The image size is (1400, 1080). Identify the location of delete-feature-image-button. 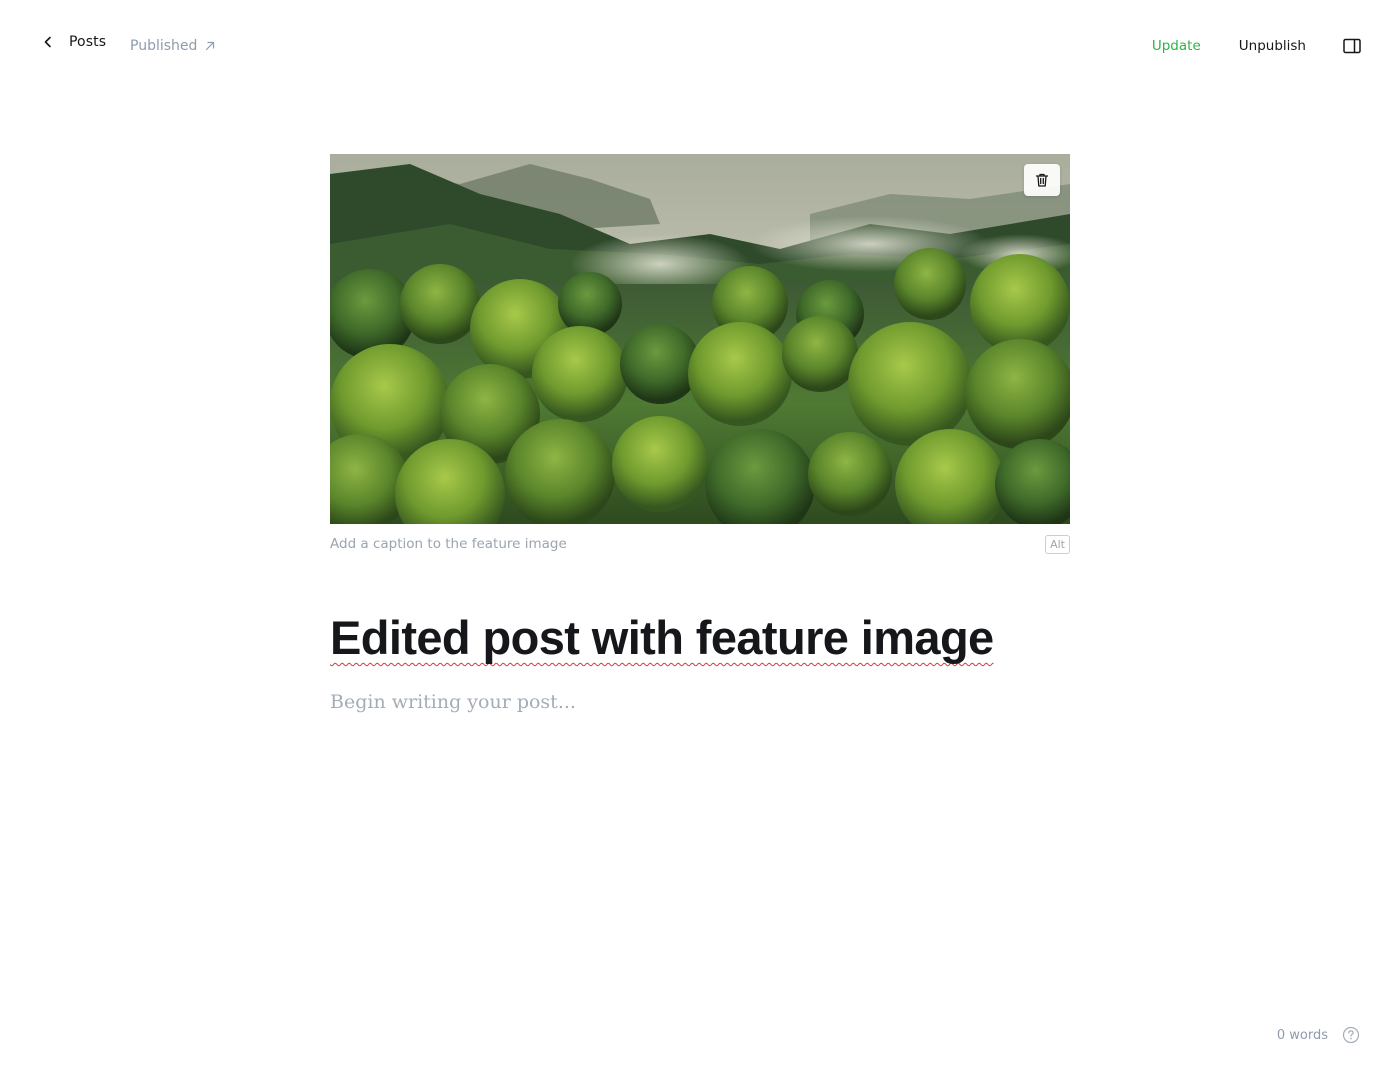
(1042, 180).